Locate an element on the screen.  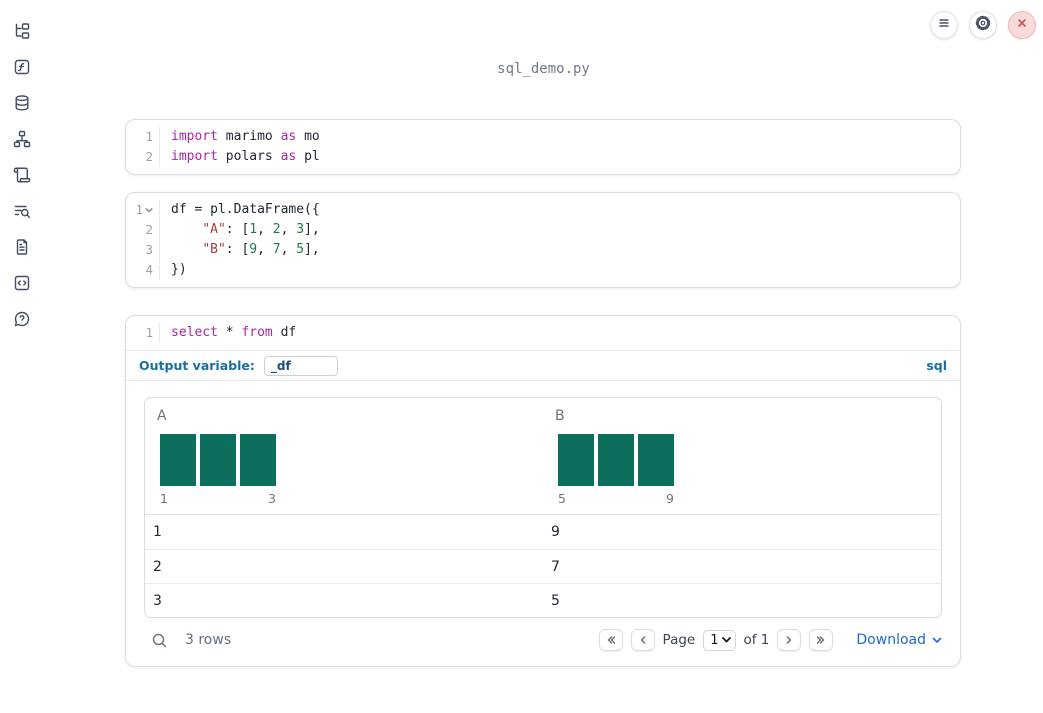
code-token: 9 is located at coordinates (253, 249).